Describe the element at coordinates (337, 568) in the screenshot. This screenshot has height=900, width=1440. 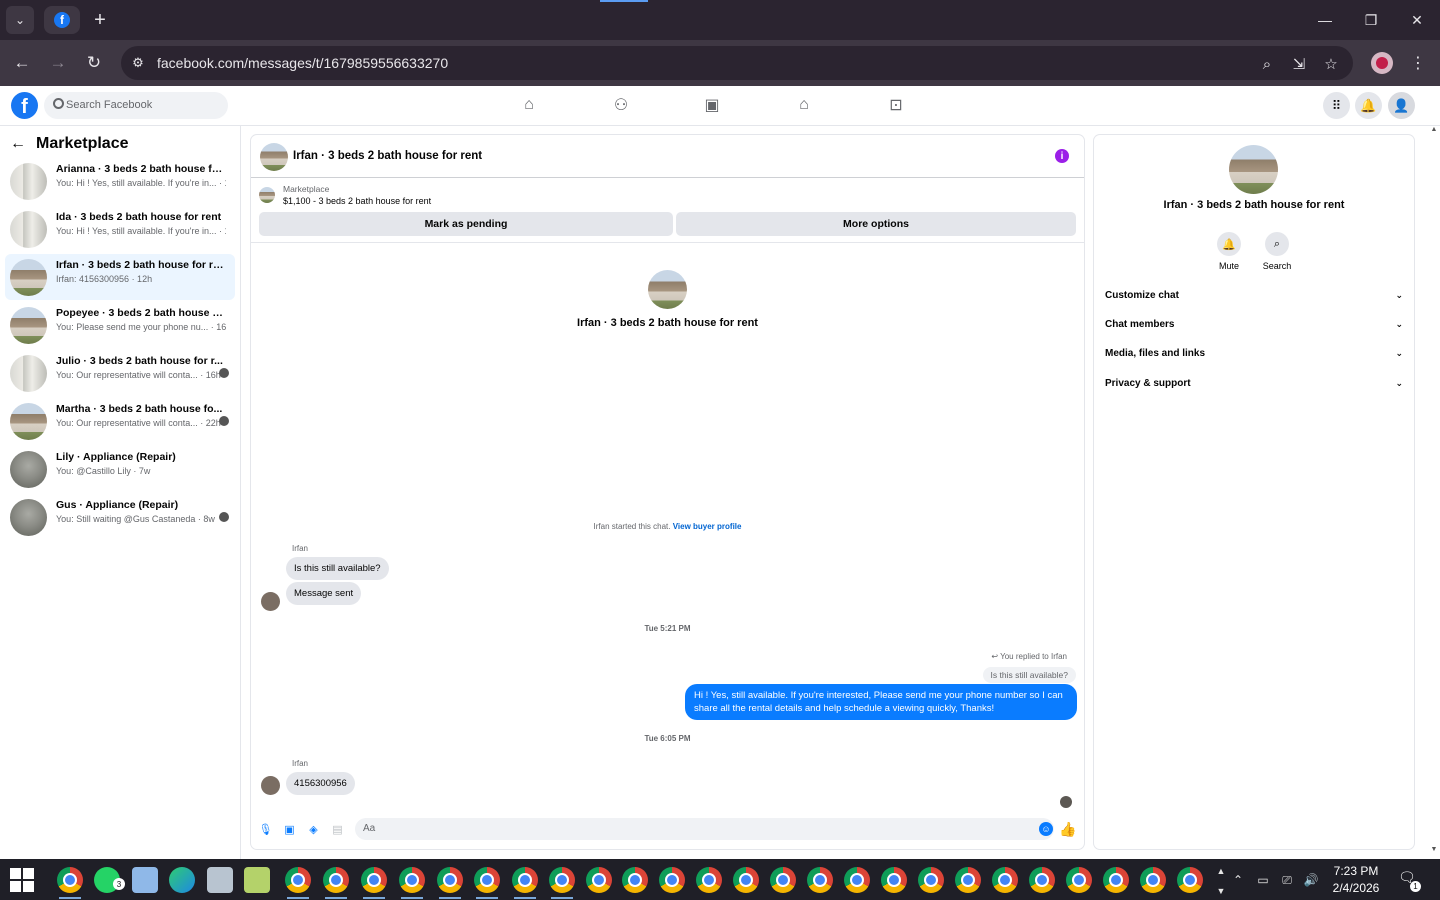
I see `incoming-message: Is this still available?` at that location.